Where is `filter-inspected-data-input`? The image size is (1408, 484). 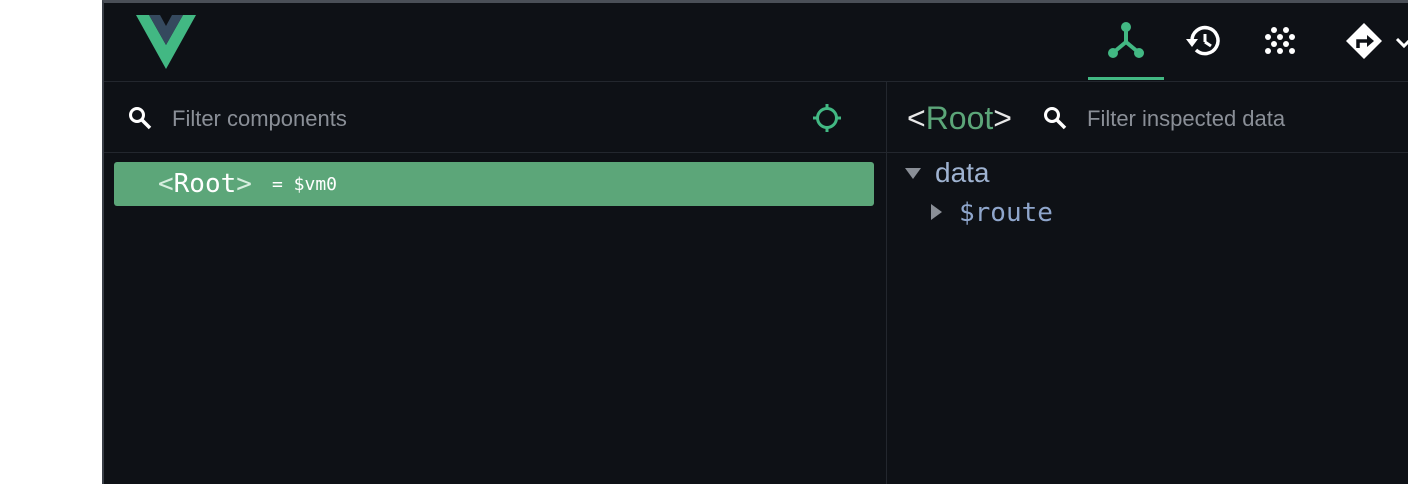 filter-inspected-data-input is located at coordinates (1246, 119).